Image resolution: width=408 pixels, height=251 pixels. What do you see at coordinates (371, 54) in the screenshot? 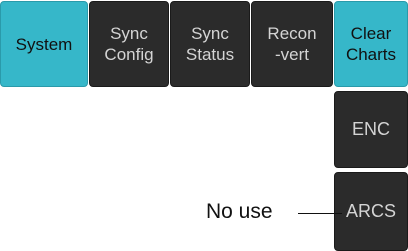
I see `clear-charts-label-line2: Charts` at bounding box center [371, 54].